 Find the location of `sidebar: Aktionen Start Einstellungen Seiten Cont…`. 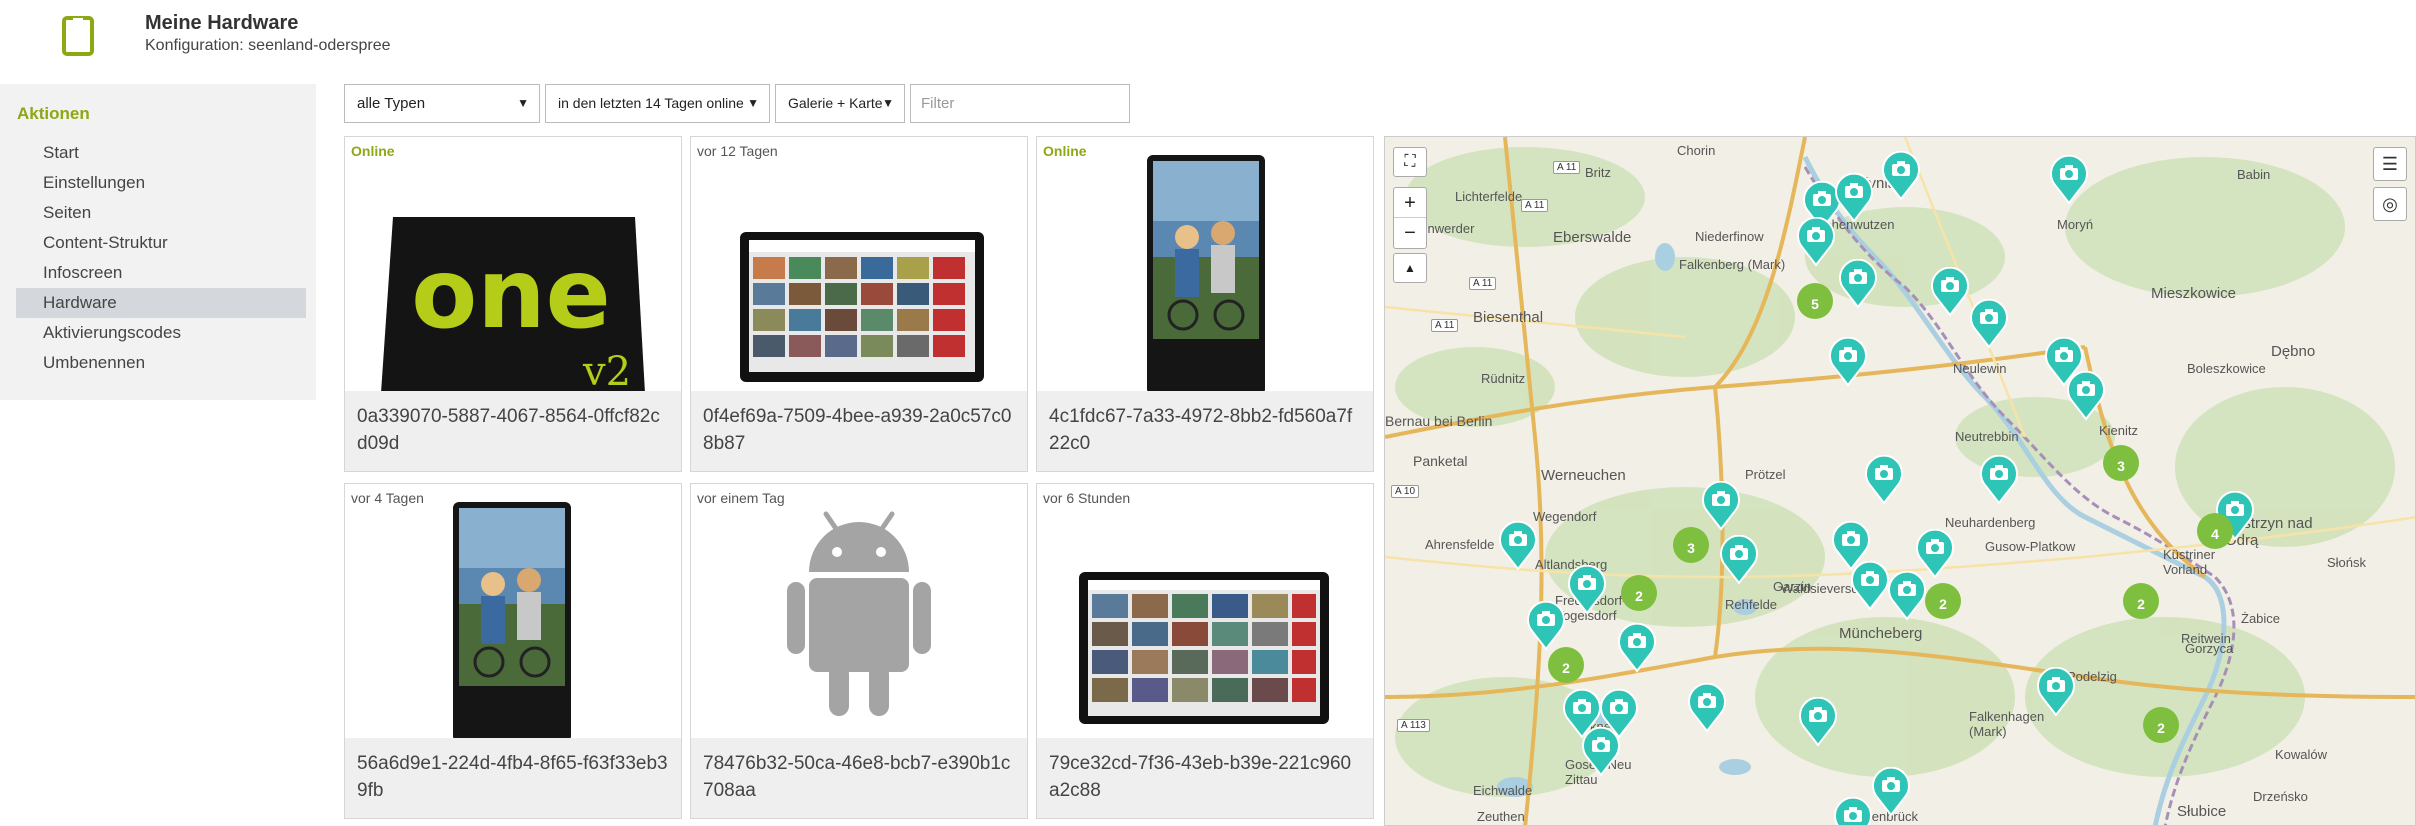

sidebar: Aktionen Start Einstellungen Seiten Cont… is located at coordinates (158, 242).